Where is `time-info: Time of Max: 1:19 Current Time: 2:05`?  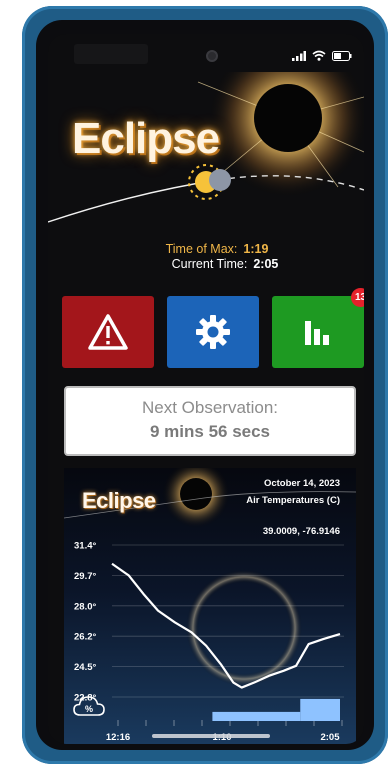
time-info: Time of Max: 1:19 Current Time: 2:05 is located at coordinates (206, 257).